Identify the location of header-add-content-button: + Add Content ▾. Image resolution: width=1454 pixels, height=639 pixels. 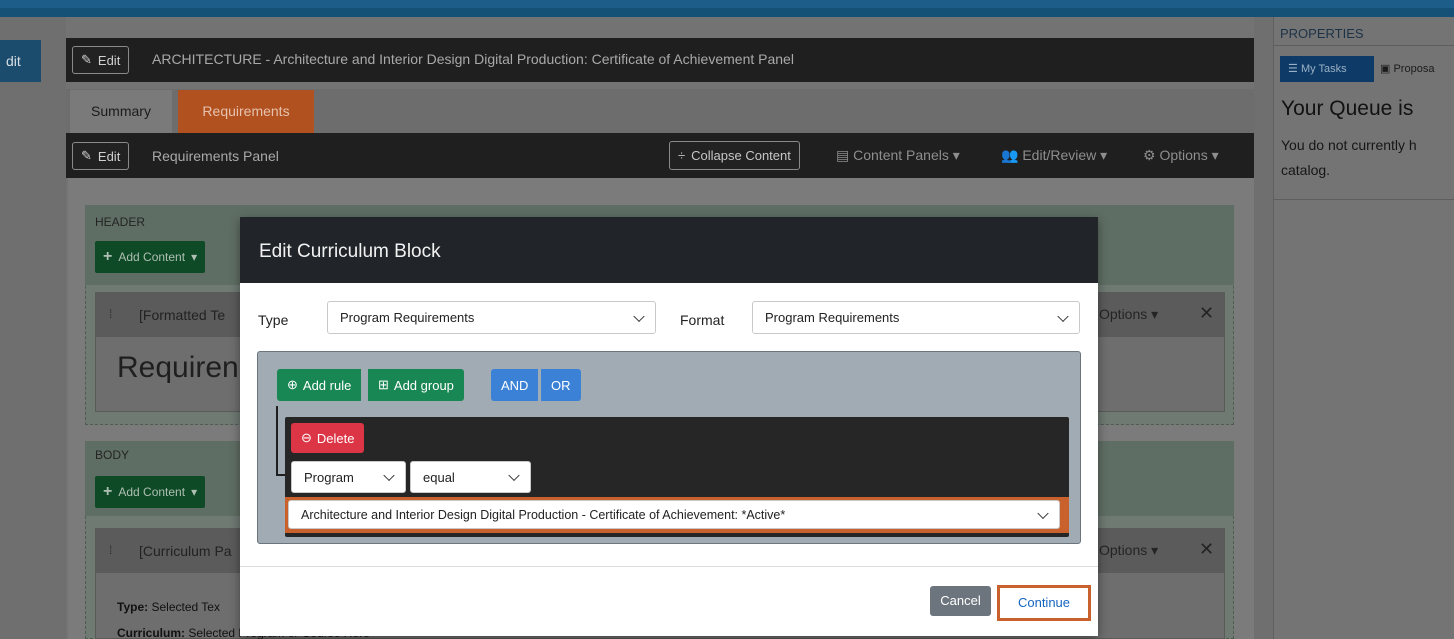
(150, 257).